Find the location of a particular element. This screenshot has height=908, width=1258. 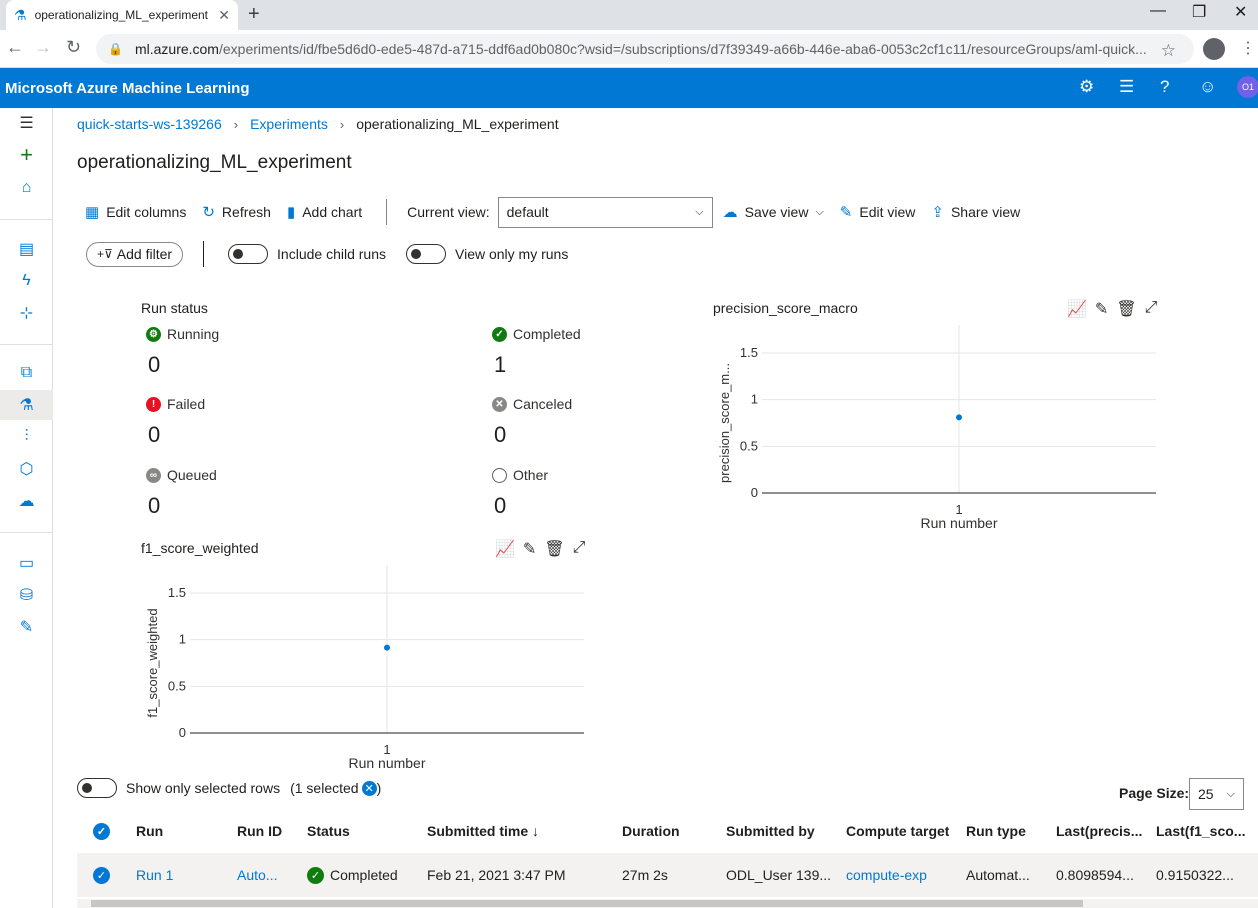

window-close-button: ✕ is located at coordinates (1240, 12).